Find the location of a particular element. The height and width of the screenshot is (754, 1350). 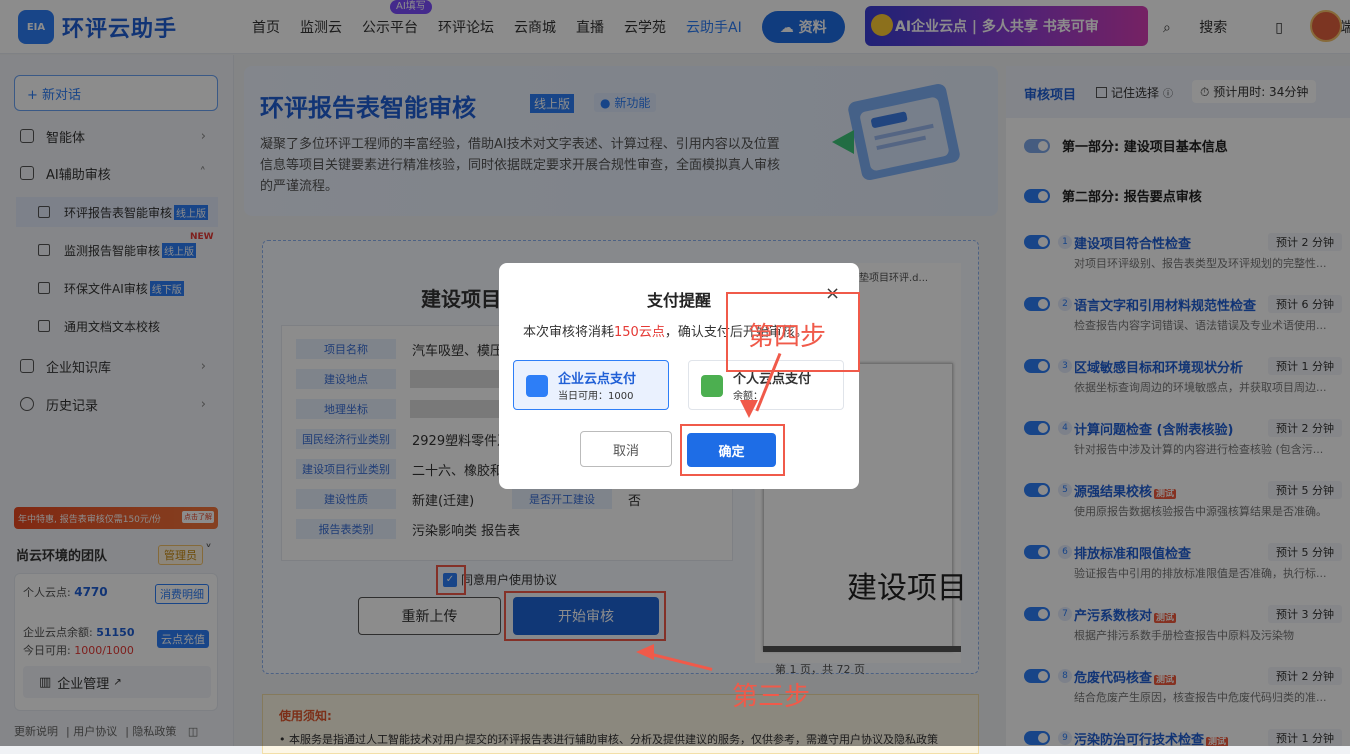

option-sub: 当日可用：1000 is located at coordinates (596, 396).